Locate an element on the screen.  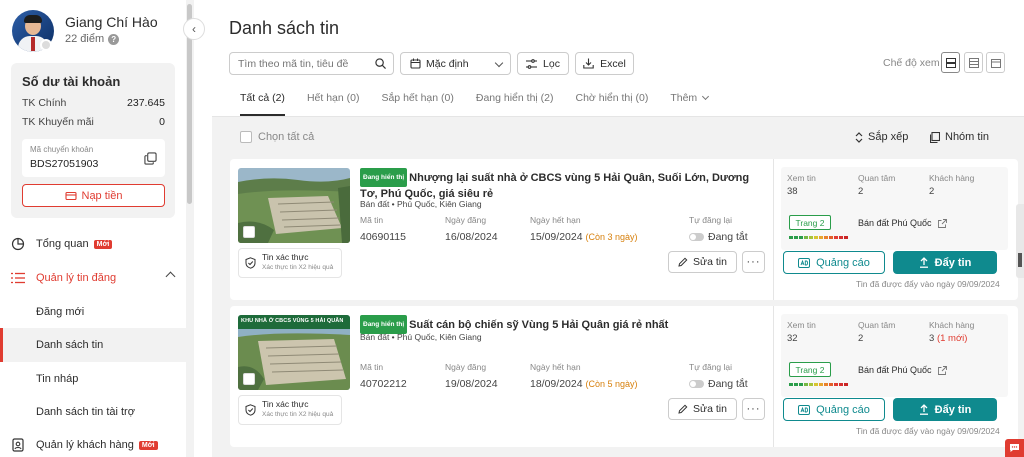
auto-repost: Đang tắt is located at coordinates (718, 384).